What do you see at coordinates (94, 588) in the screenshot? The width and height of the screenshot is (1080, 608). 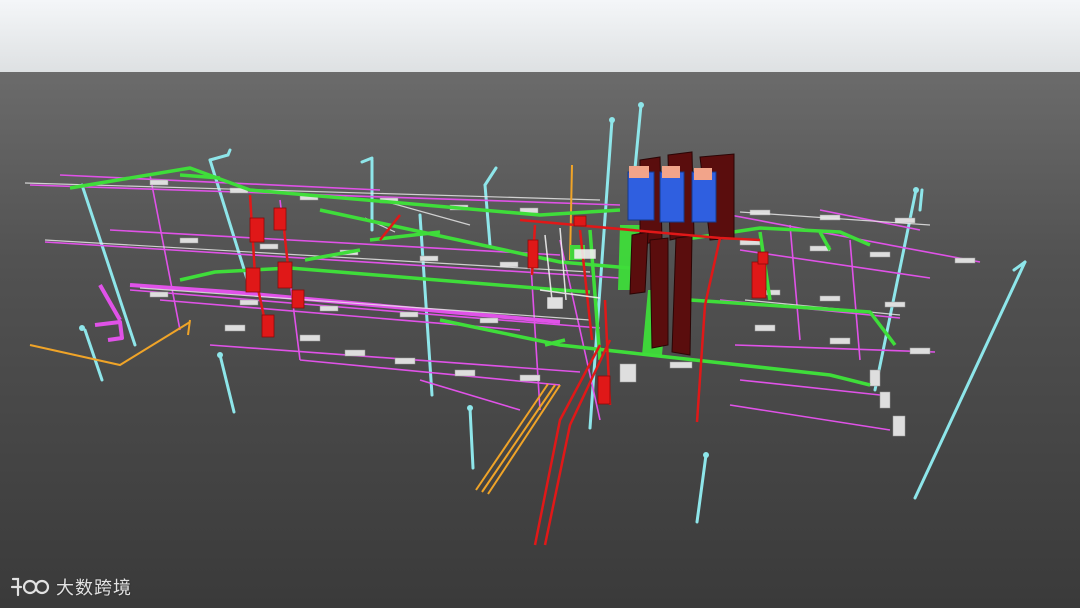 I see `watermark-text: 大数跨境` at bounding box center [94, 588].